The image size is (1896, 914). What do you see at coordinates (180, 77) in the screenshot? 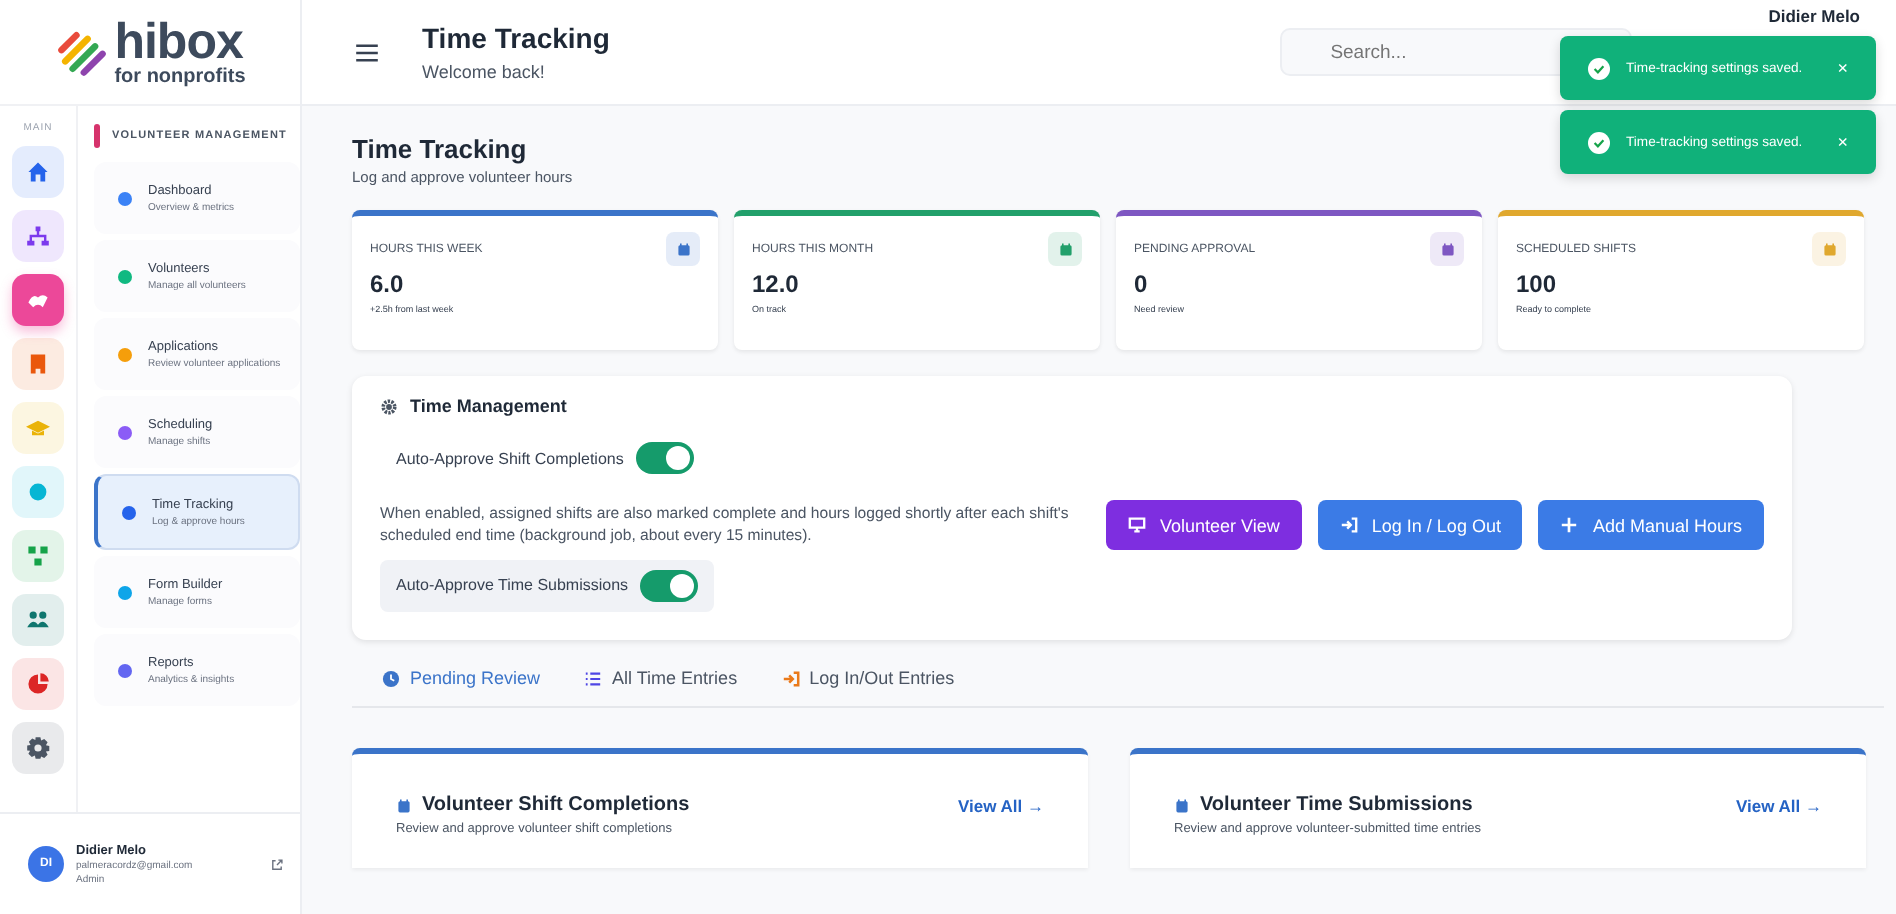
I see `brand-tagline: for nonprofits` at bounding box center [180, 77].